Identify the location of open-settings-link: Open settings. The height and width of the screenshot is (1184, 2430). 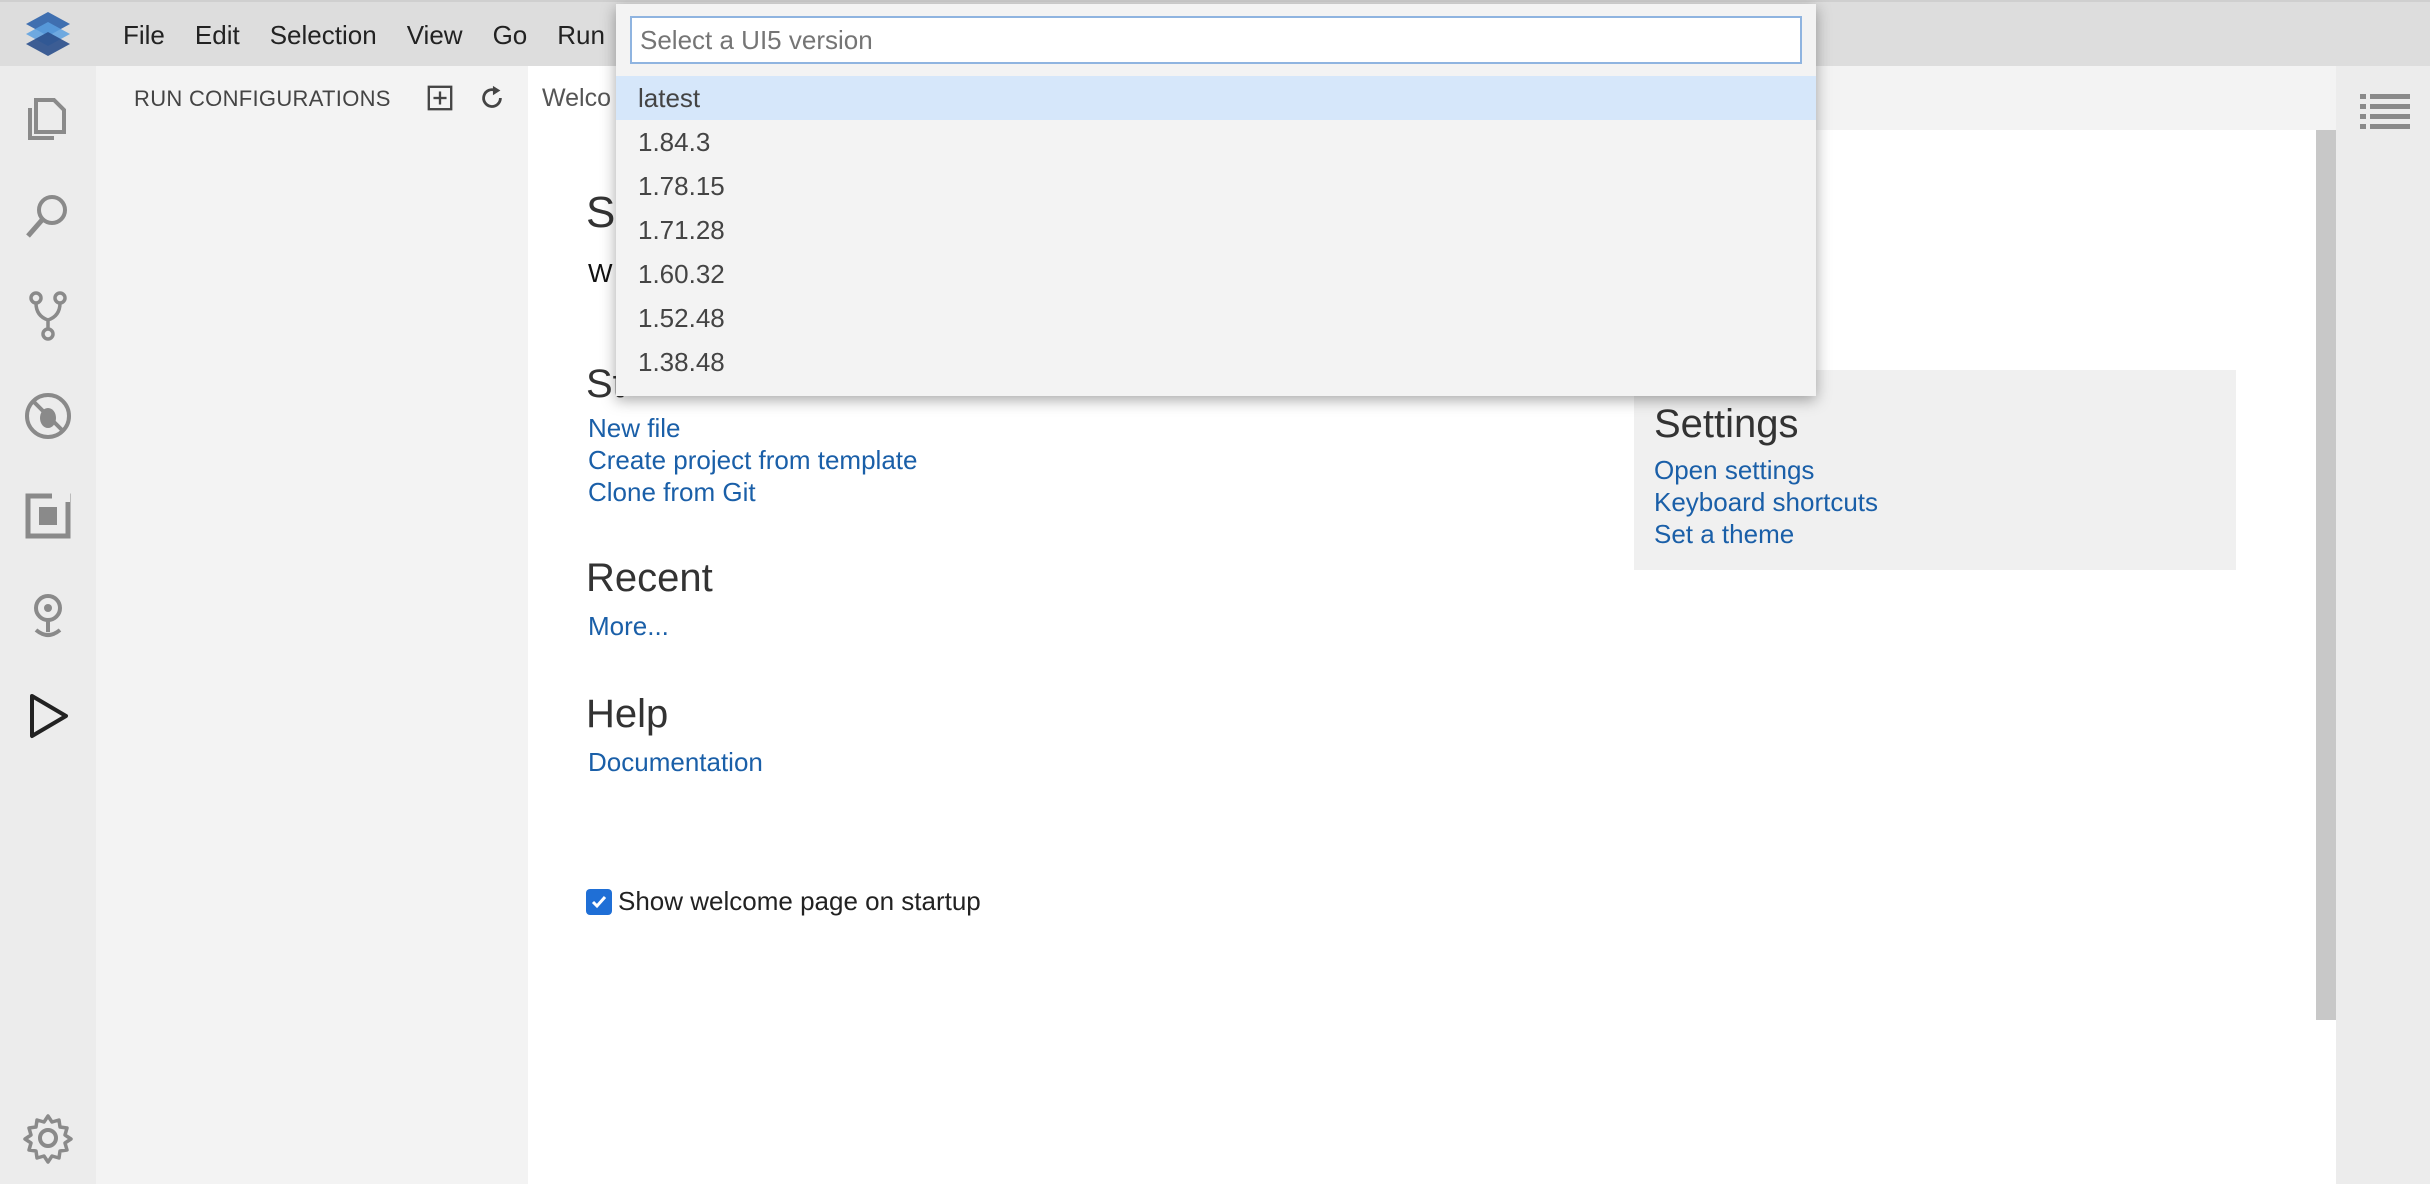
(1766, 470).